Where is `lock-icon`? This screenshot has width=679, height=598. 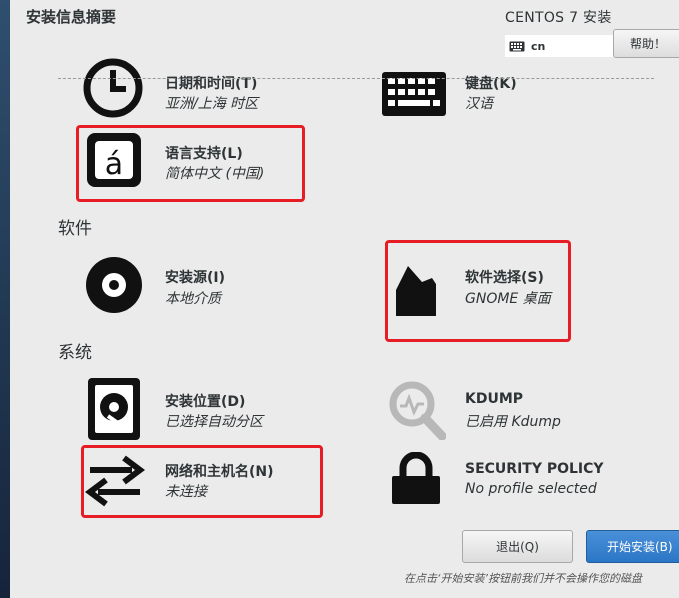
lock-icon is located at coordinates (416, 478).